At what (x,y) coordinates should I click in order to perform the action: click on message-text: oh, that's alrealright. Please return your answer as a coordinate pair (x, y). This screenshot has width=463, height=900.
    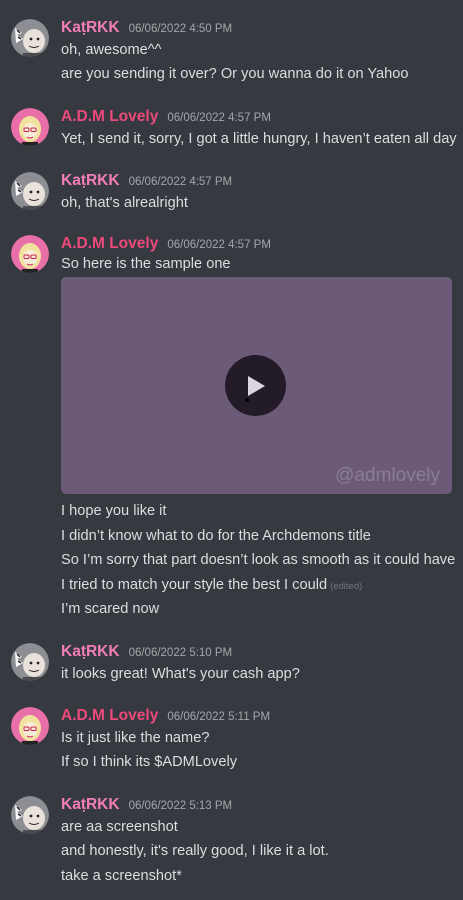
    Looking at the image, I should click on (124, 203).